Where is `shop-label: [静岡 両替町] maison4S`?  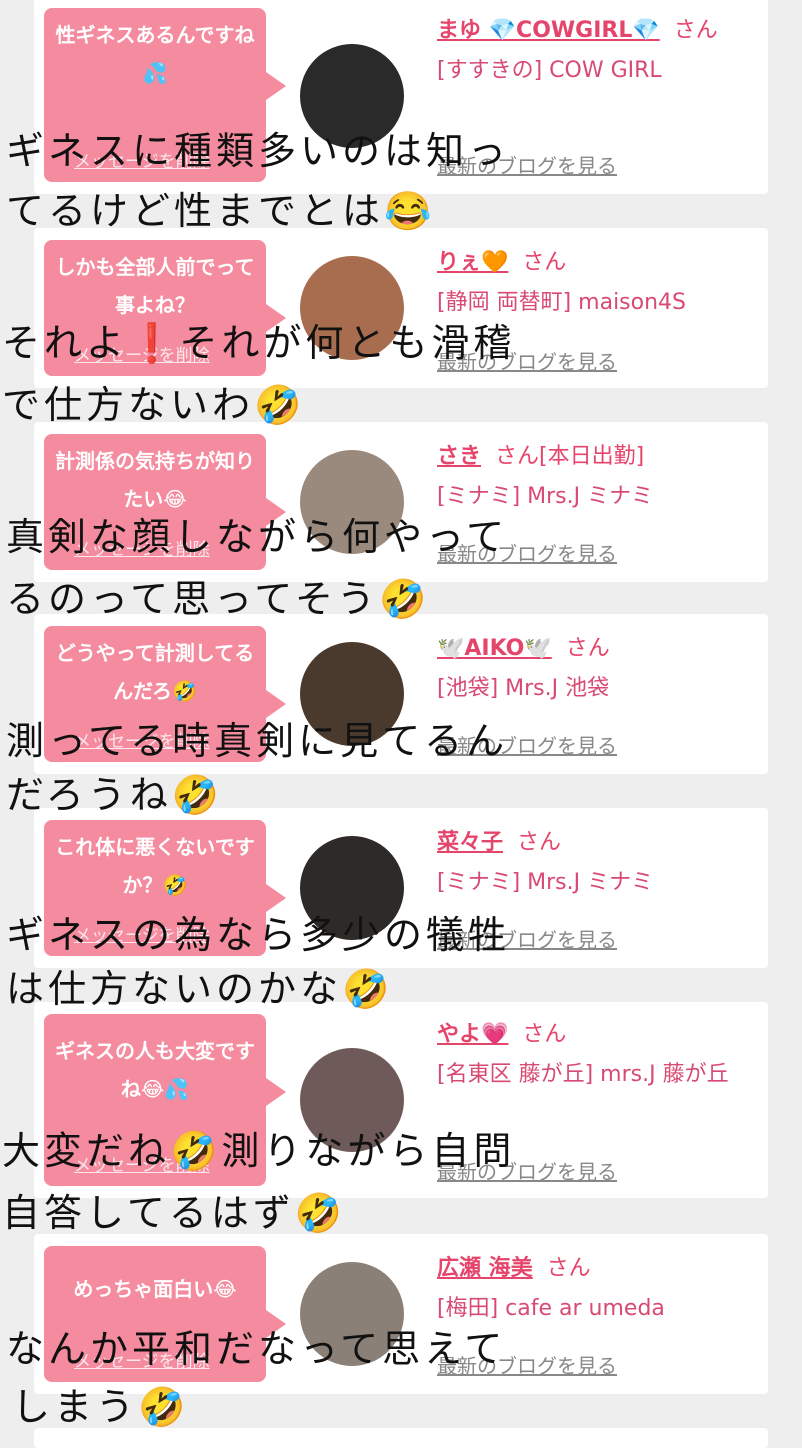
shop-label: [静岡 両替町] maison4S is located at coordinates (597, 303).